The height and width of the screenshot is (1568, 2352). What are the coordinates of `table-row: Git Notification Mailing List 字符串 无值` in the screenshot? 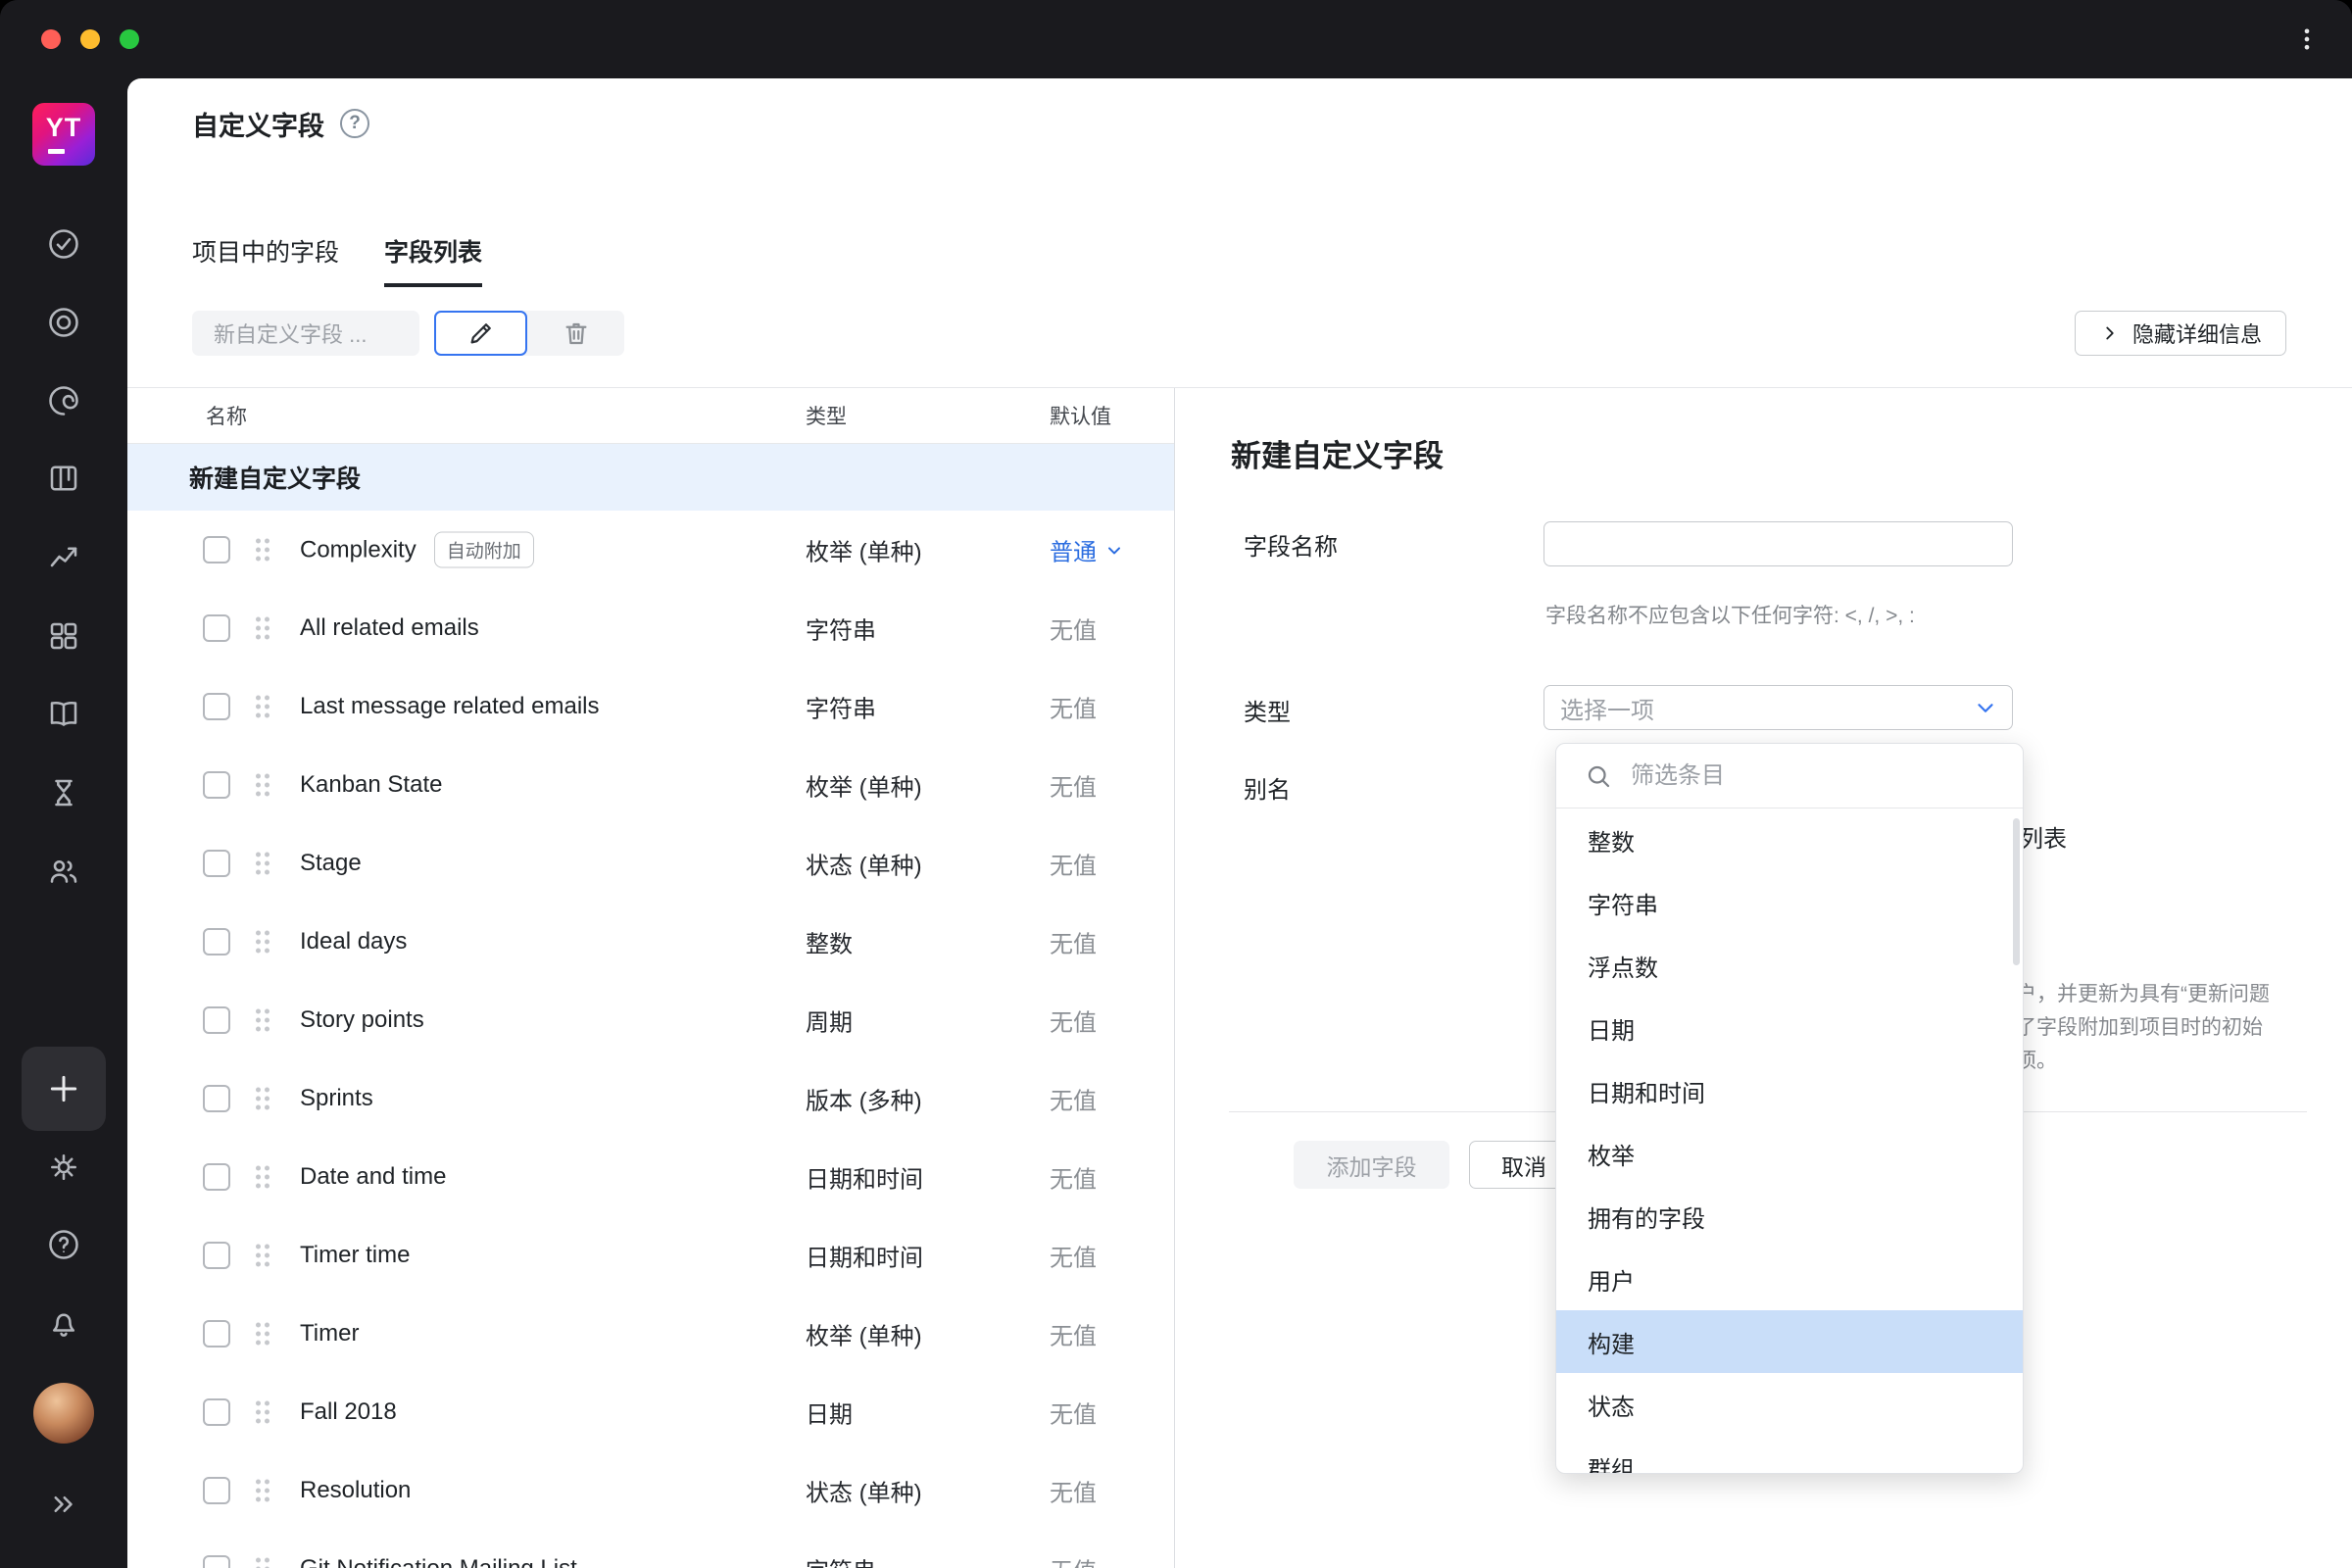 It's located at (650, 1549).